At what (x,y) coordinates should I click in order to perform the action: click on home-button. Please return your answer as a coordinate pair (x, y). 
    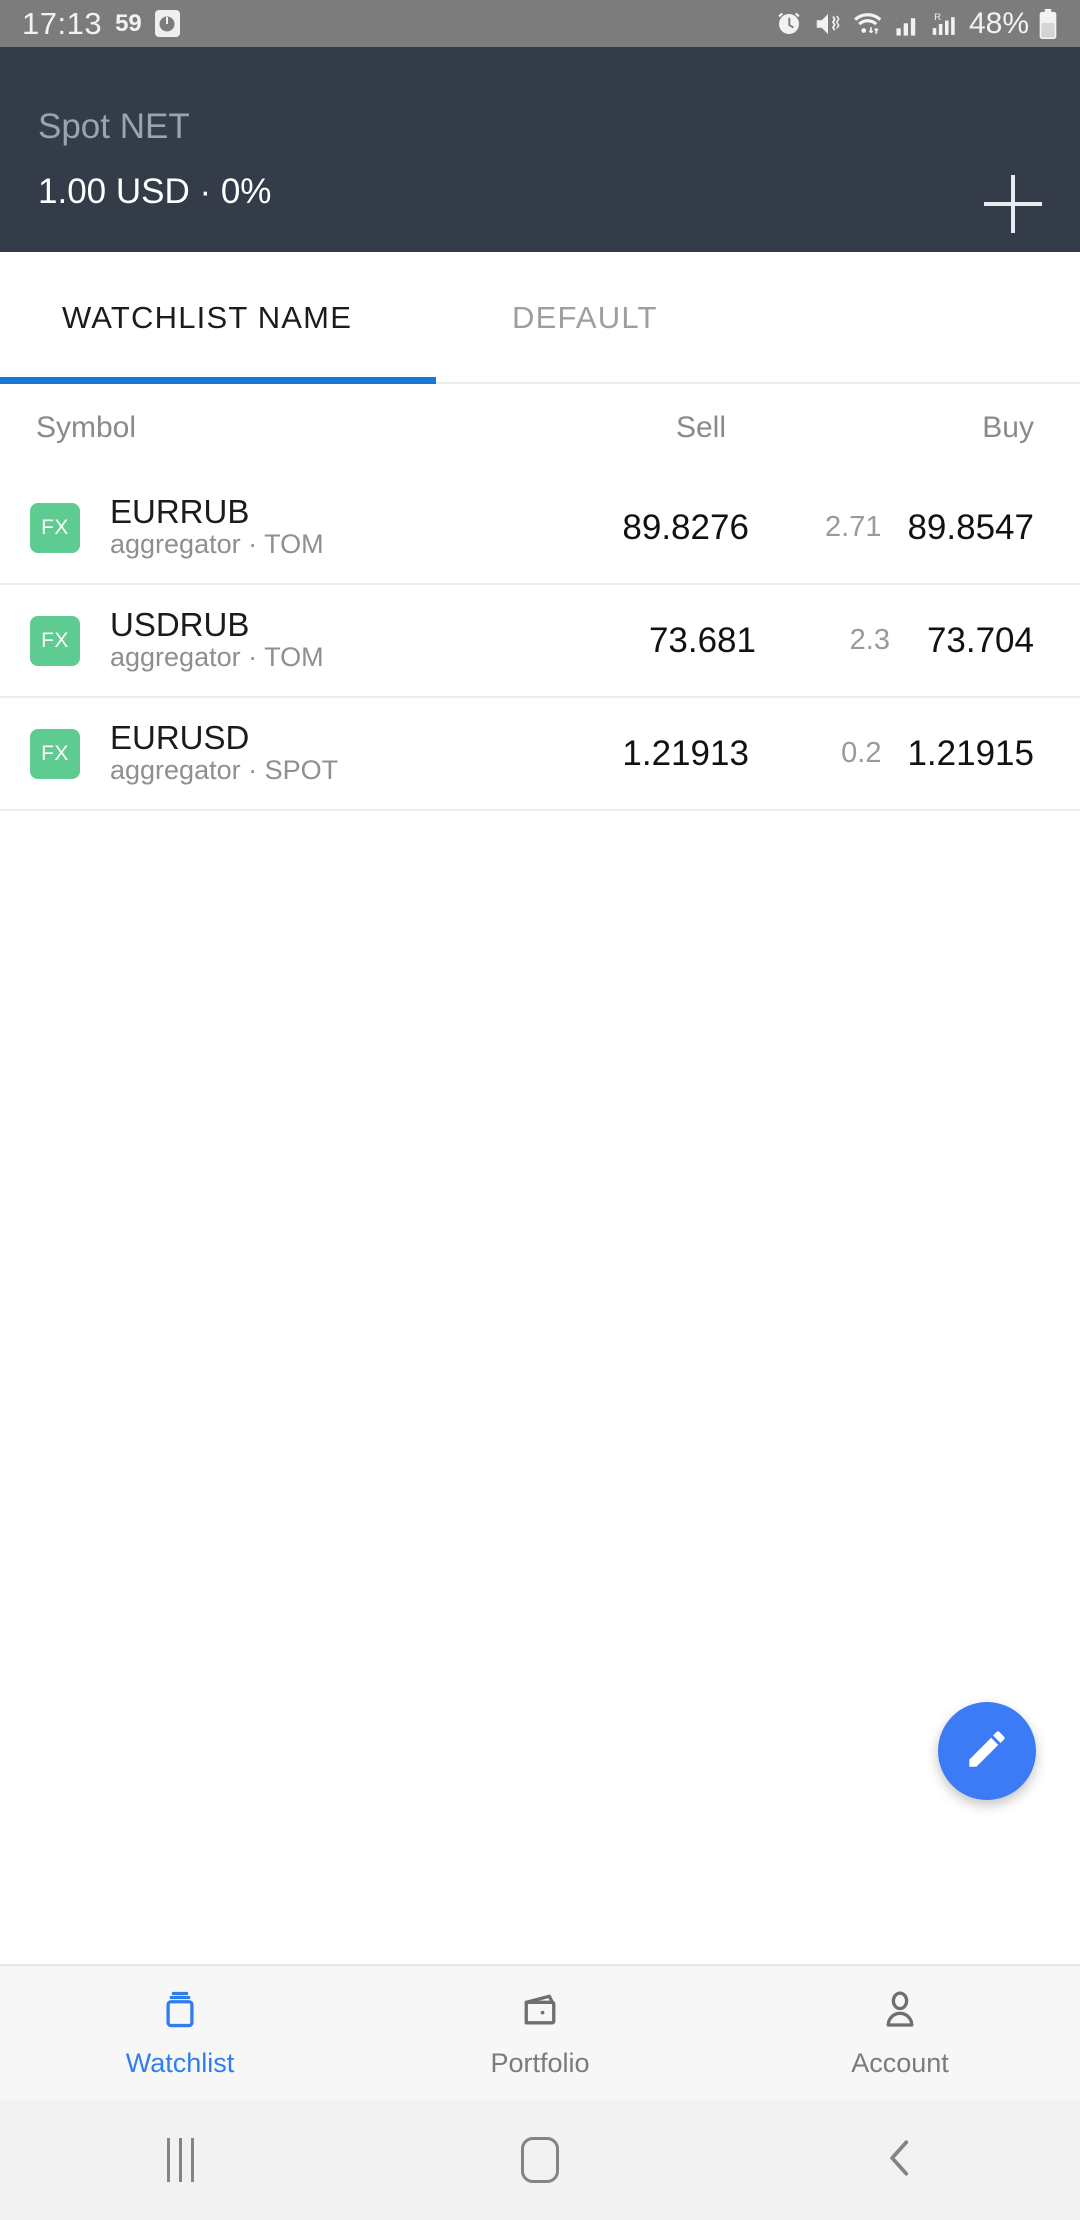
    Looking at the image, I should click on (540, 2160).